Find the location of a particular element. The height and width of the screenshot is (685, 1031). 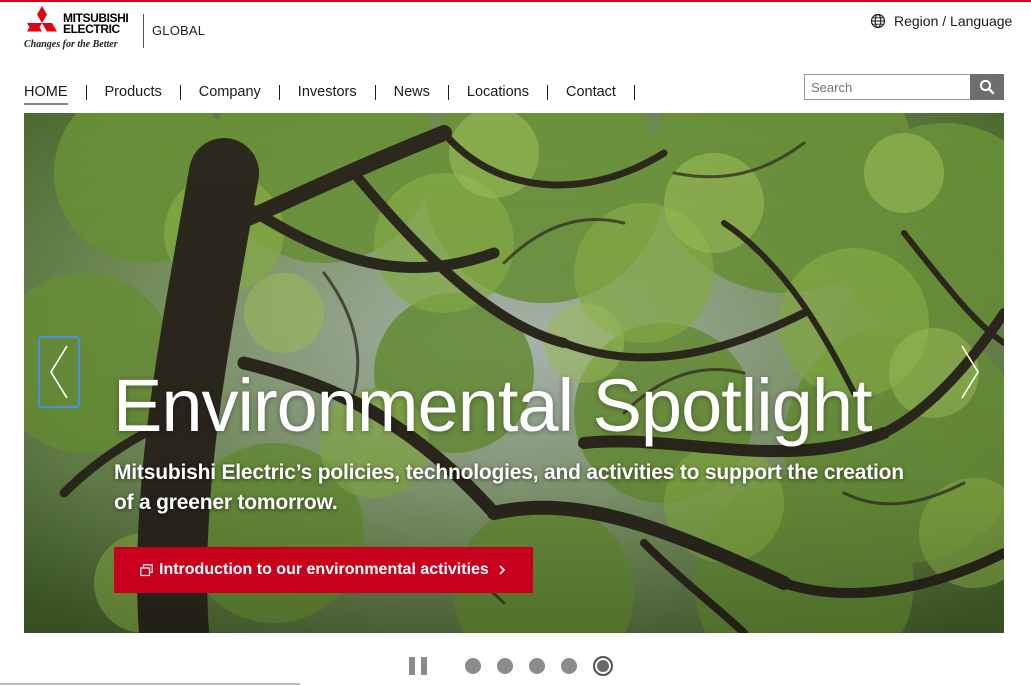

nav-item-contact: Contact is located at coordinates (591, 92).